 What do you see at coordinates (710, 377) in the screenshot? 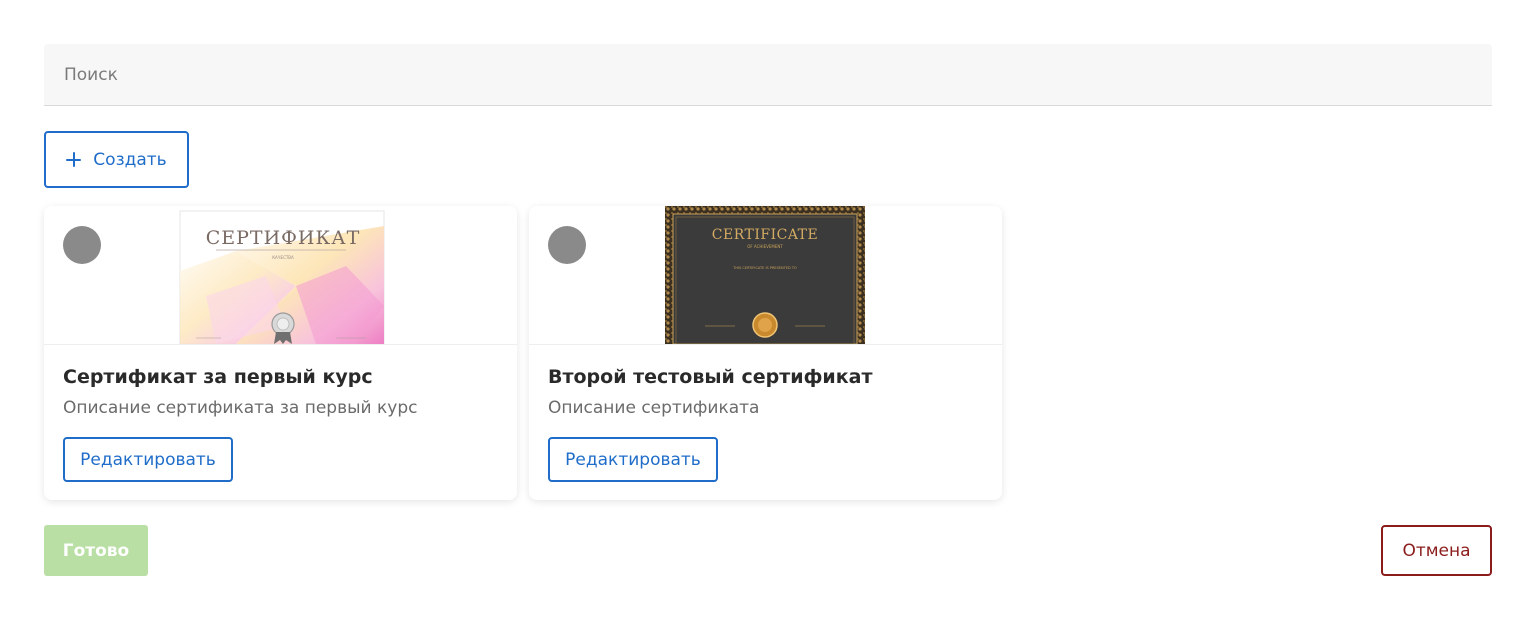
I see `card-title: Второй тестовый сертификат` at bounding box center [710, 377].